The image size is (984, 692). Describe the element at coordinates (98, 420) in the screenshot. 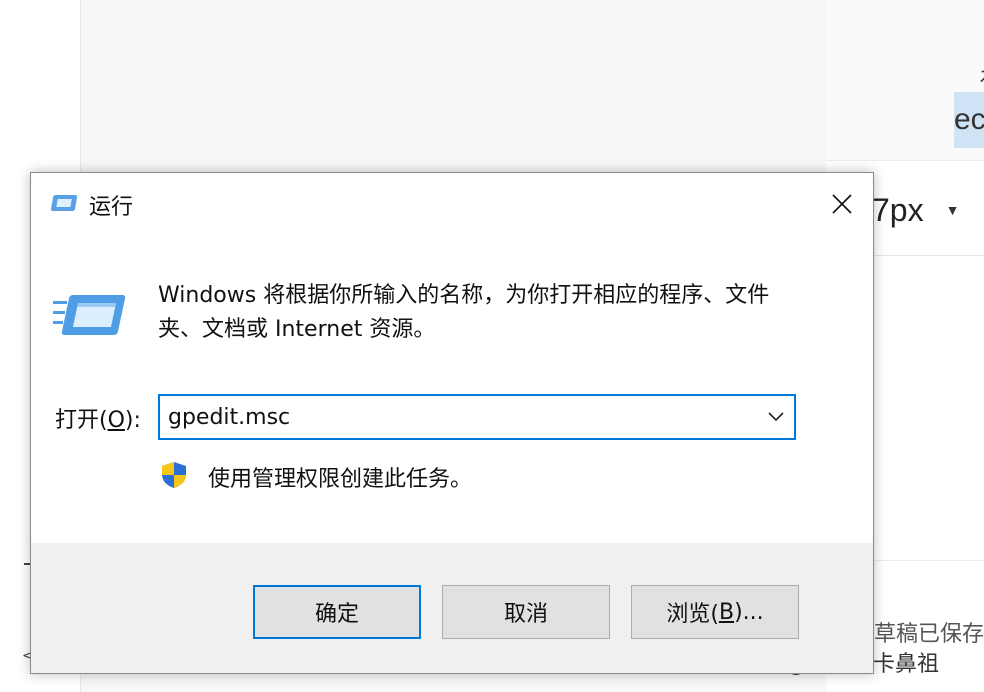

I see `open-field-label: 打开(O):` at that location.